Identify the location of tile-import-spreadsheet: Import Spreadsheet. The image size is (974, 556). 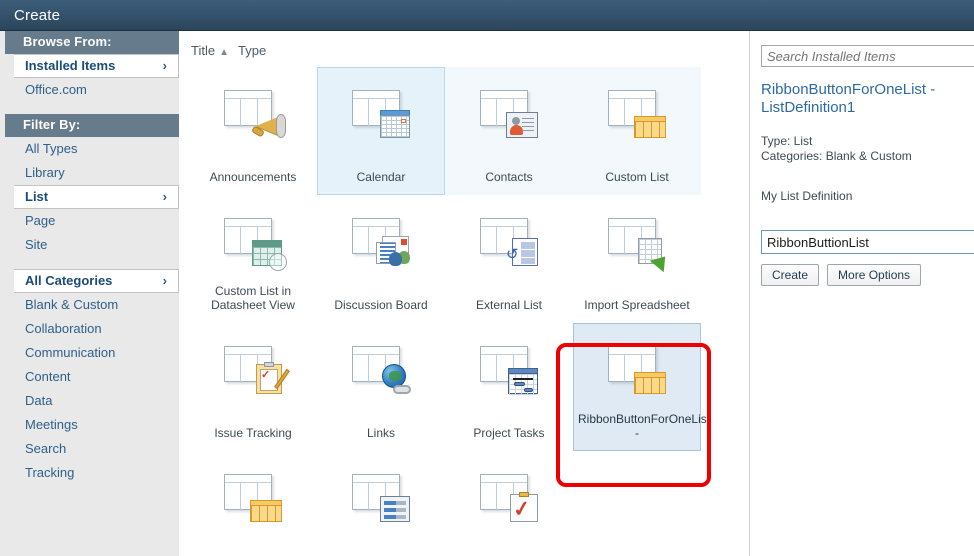
(637, 259).